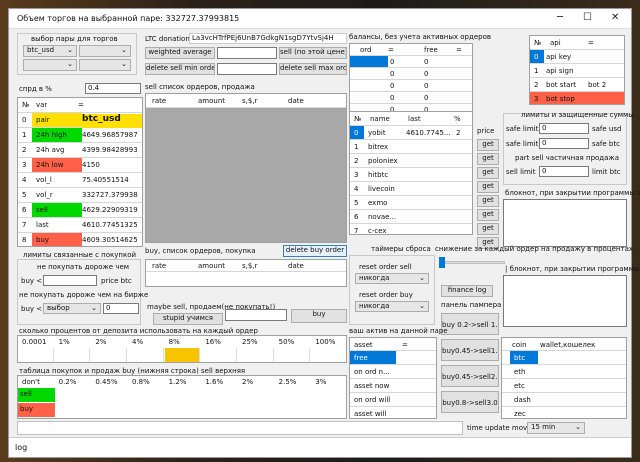 The height and width of the screenshot is (462, 640). I want to click on donation-label: LTC donation, so click(167, 39).